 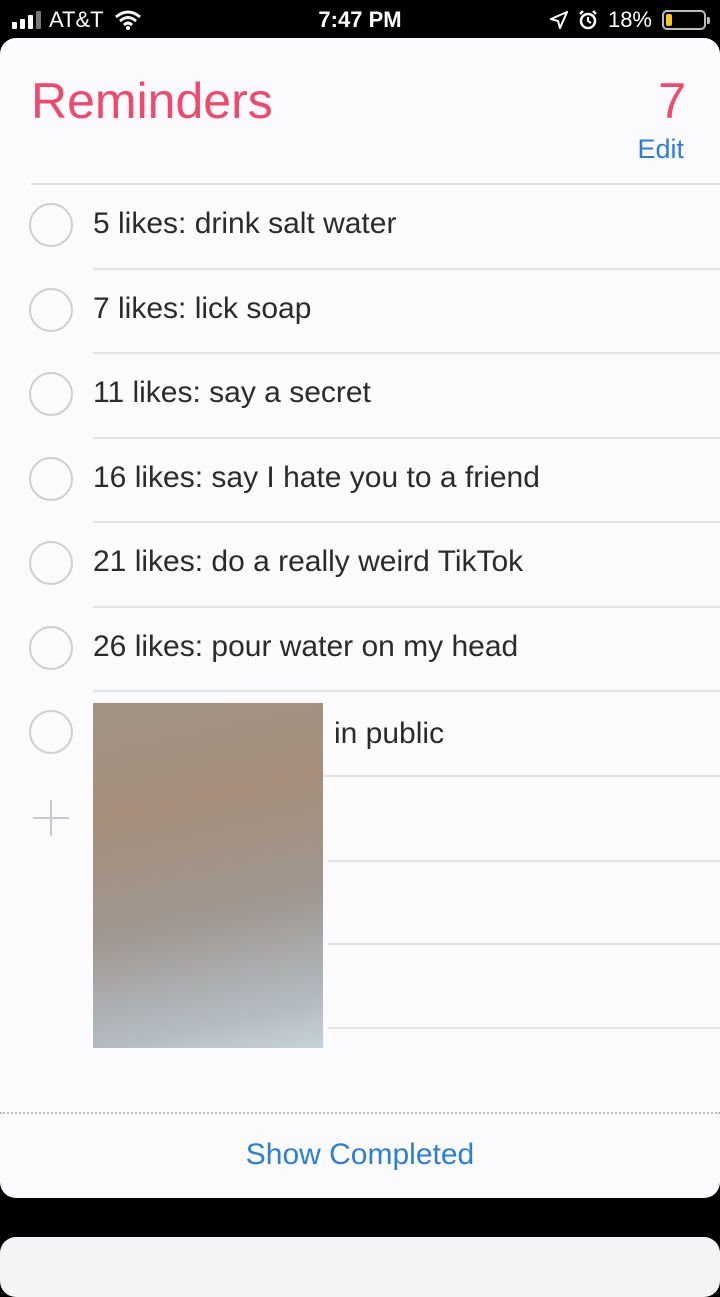 What do you see at coordinates (51, 818) in the screenshot?
I see `plus-icon` at bounding box center [51, 818].